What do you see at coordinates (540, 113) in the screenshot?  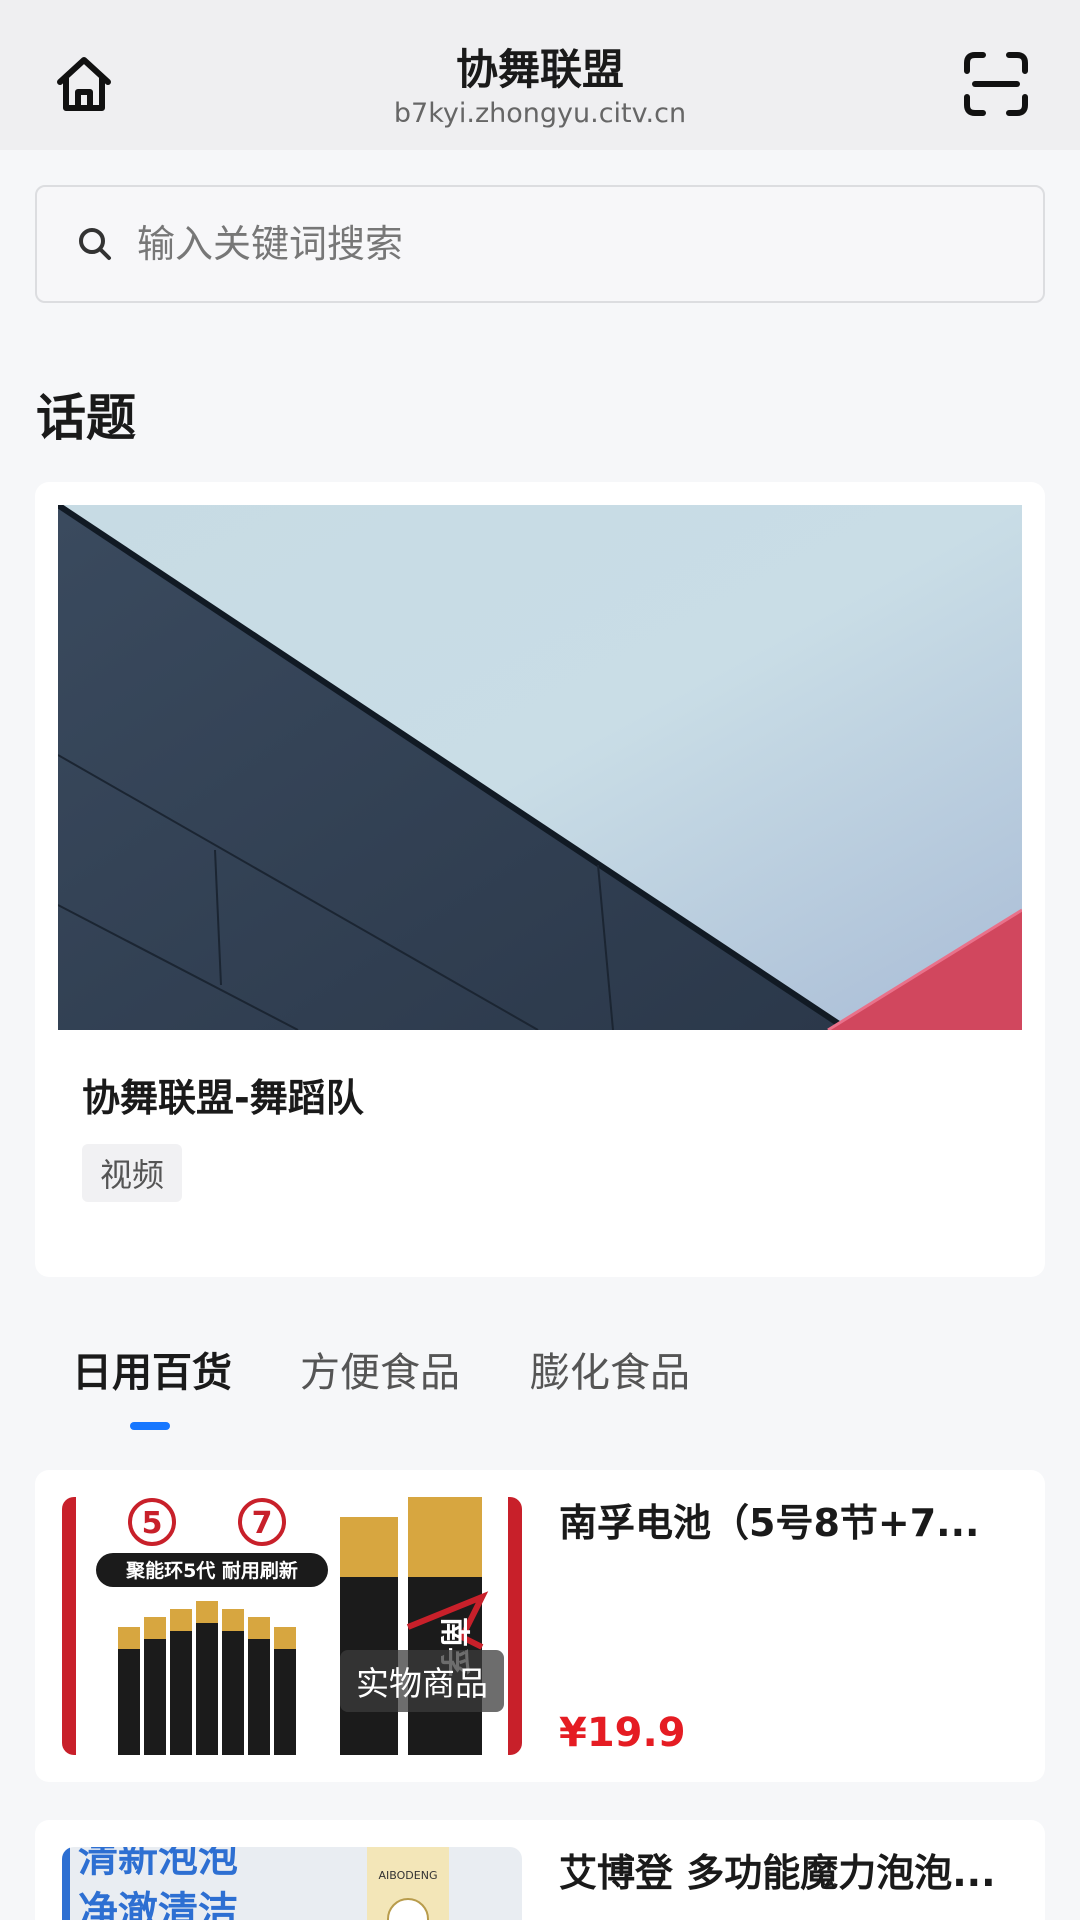 I see `page-url: b7kyi.zhongyu.citv.cn` at bounding box center [540, 113].